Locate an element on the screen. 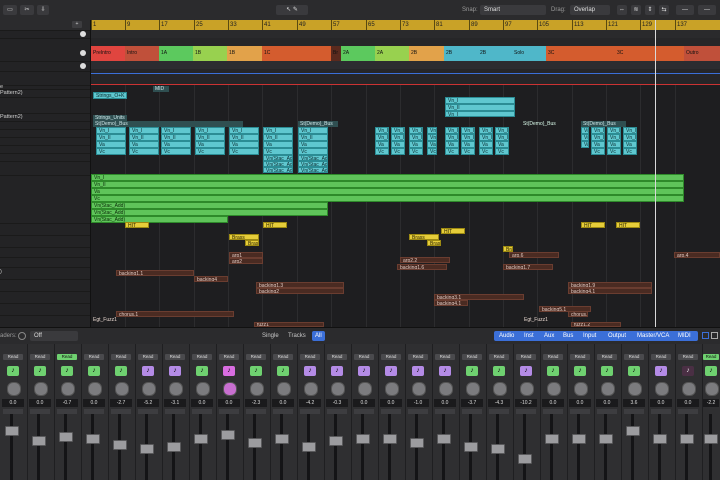 This screenshot has height=480, width=720. filter-aux: Aux is located at coordinates (549, 336).